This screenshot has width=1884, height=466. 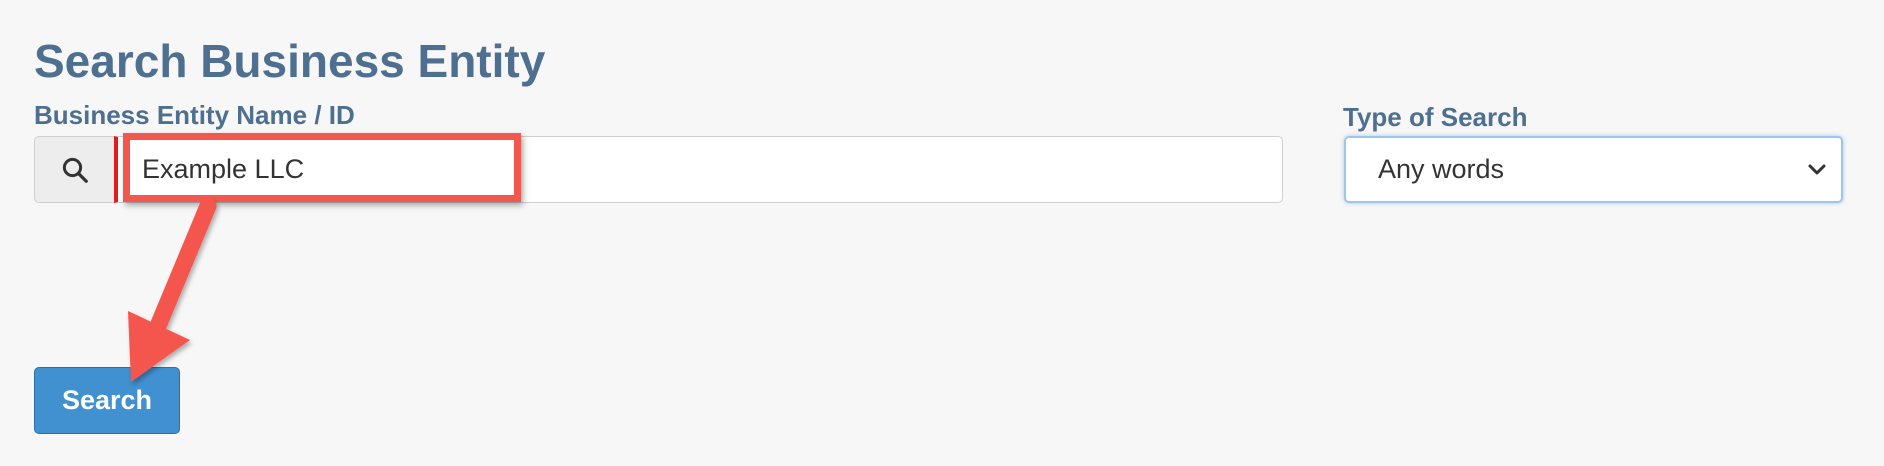 I want to click on business-entity-name-input, so click(x=698, y=169).